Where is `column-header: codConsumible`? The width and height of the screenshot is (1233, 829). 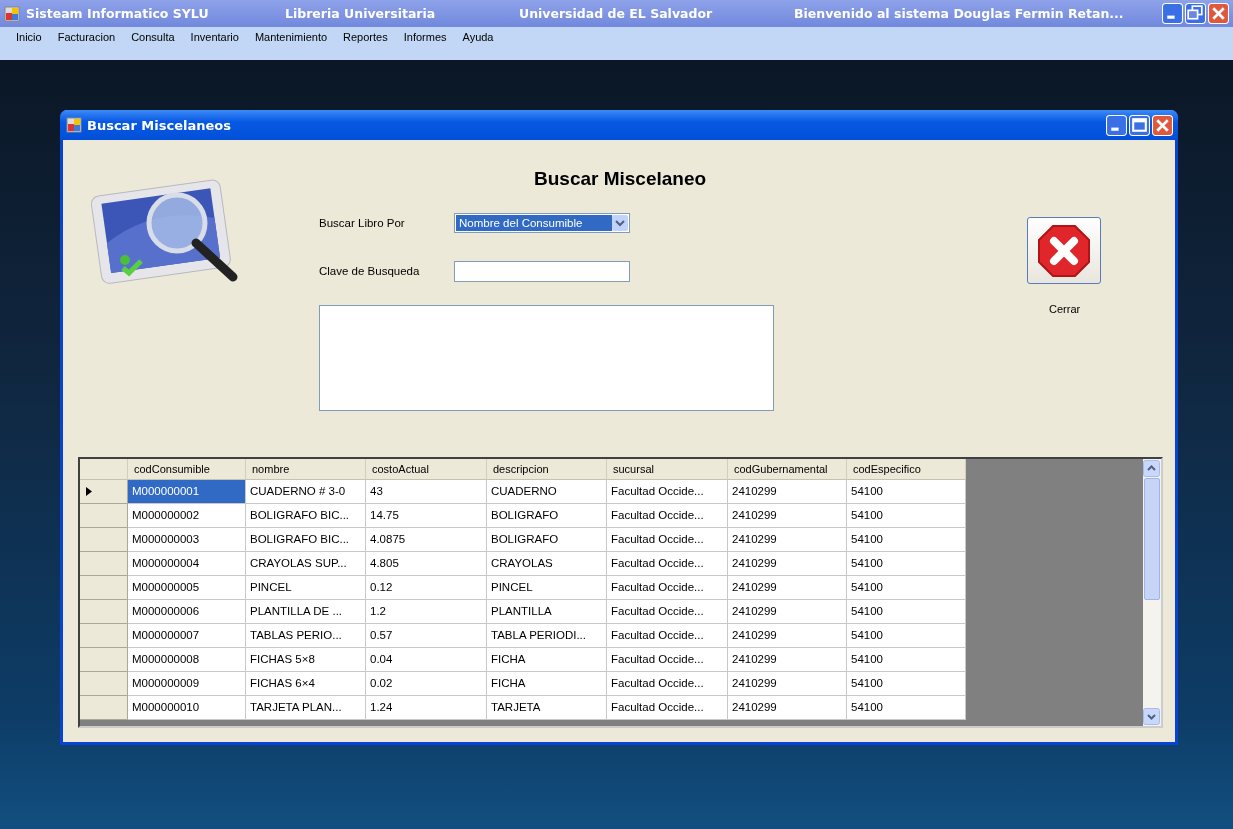 column-header: codConsumible is located at coordinates (187, 469).